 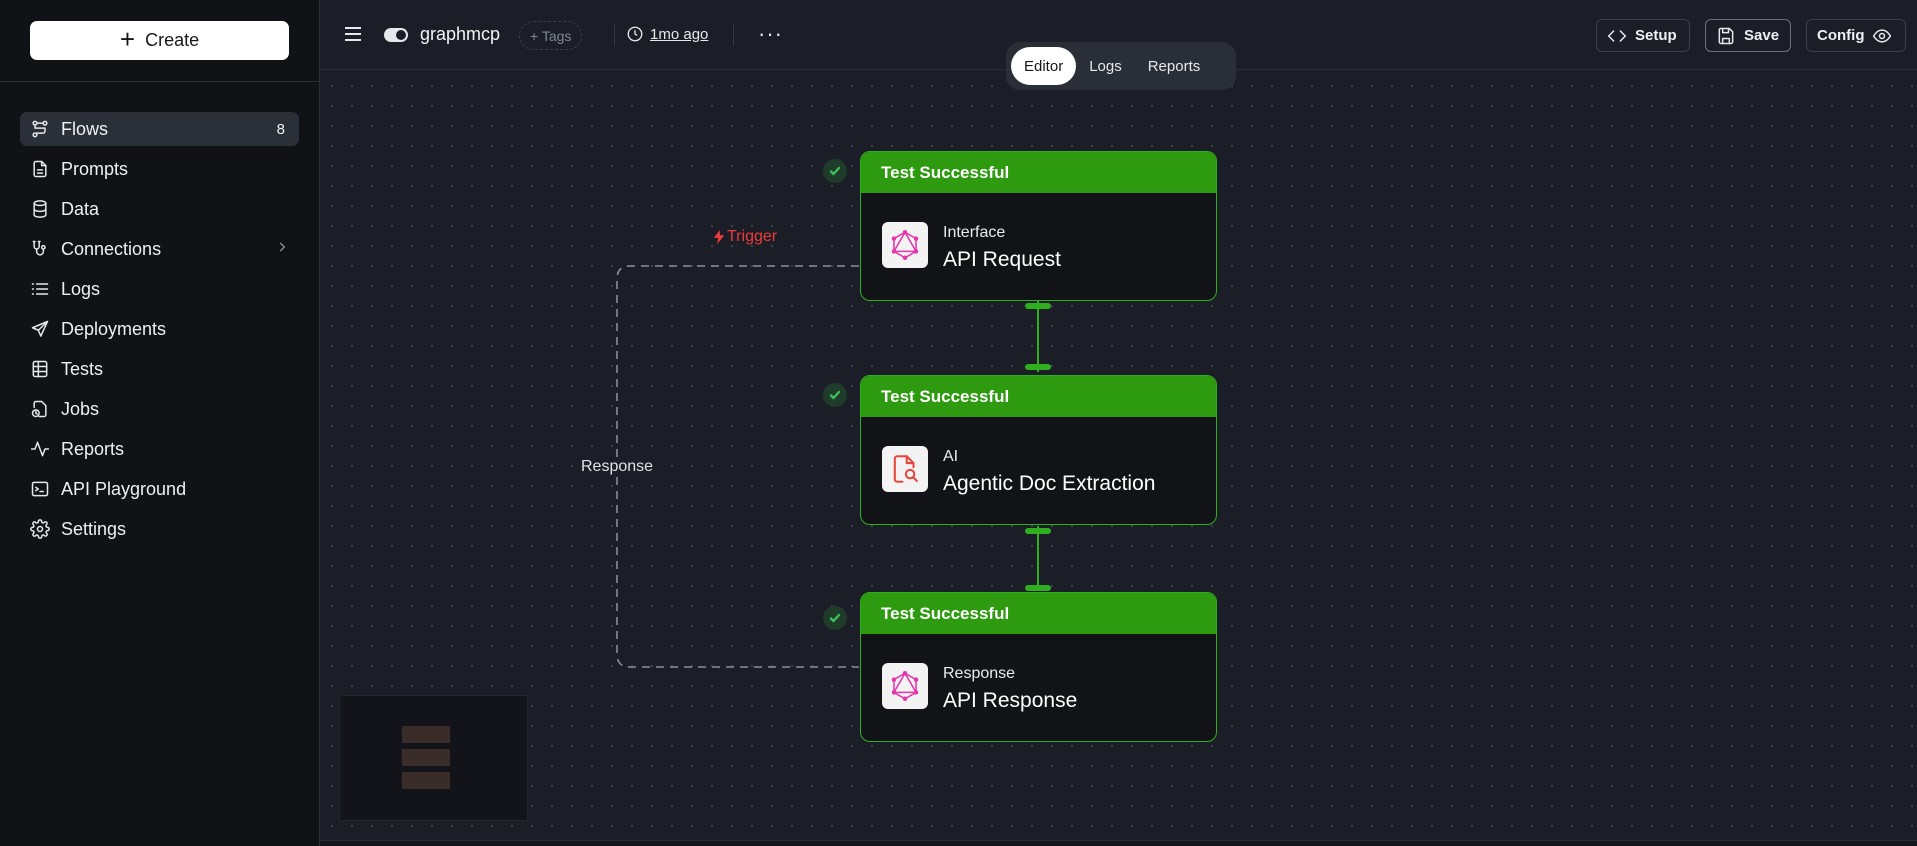 I want to click on chevron-right-icon, so click(x=282, y=249).